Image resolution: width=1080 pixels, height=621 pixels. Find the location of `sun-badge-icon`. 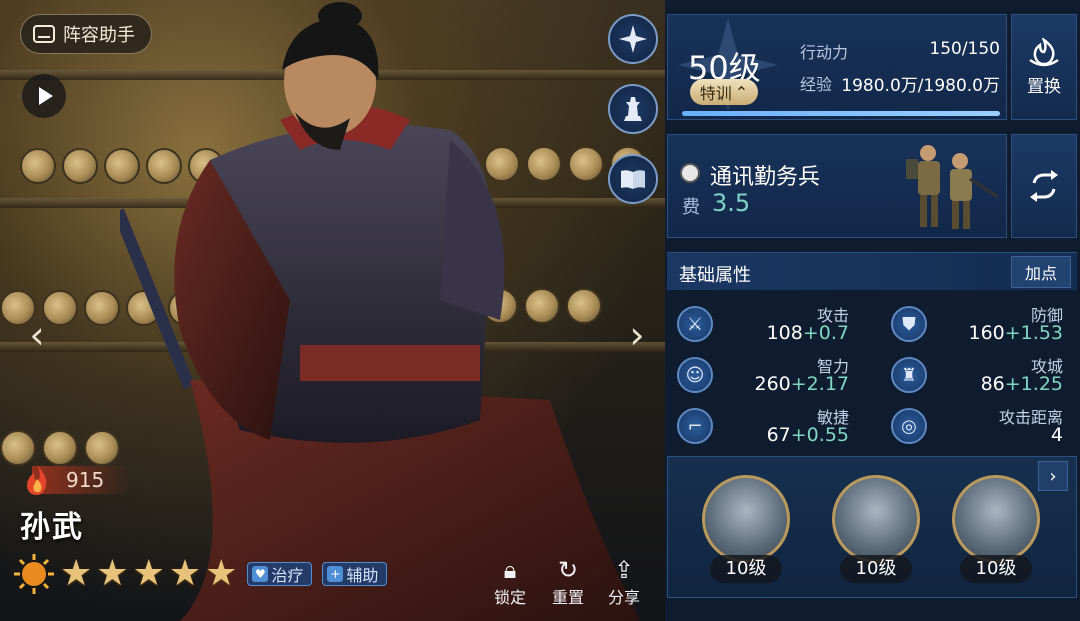

sun-badge-icon is located at coordinates (34, 574).